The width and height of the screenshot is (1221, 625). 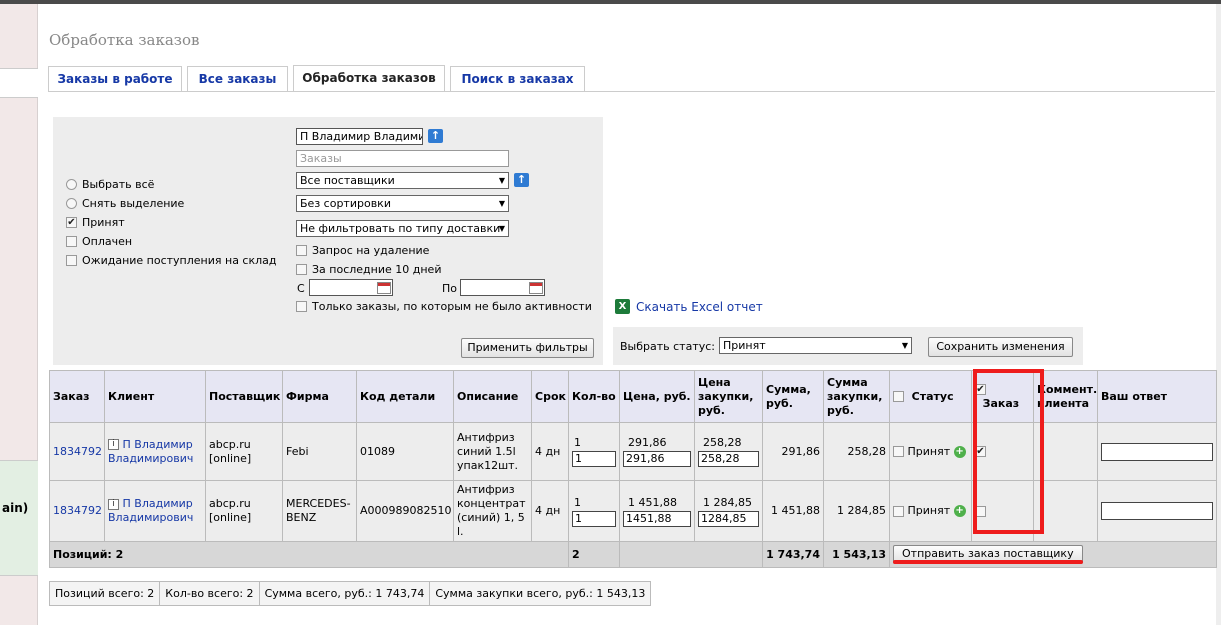 I want to click on buy-price-value: 1 284,85, so click(x=727, y=502).